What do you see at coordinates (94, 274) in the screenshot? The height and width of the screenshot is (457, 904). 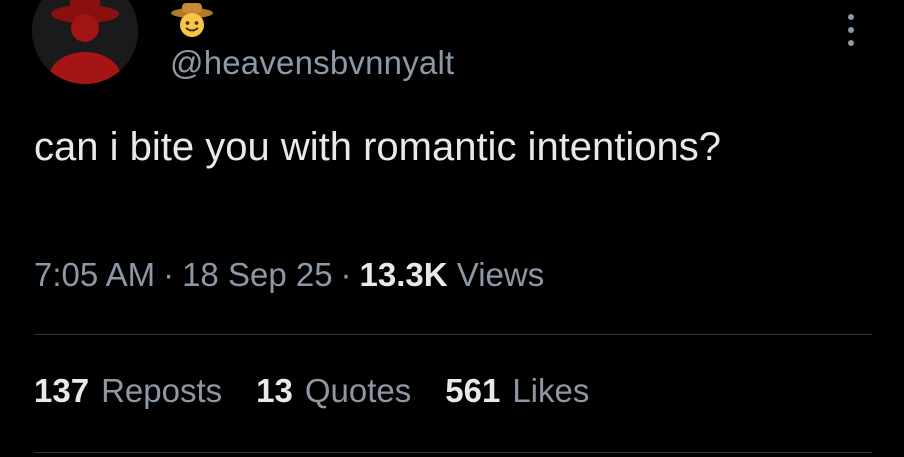 I see `tweet-time: 7:05 AM` at bounding box center [94, 274].